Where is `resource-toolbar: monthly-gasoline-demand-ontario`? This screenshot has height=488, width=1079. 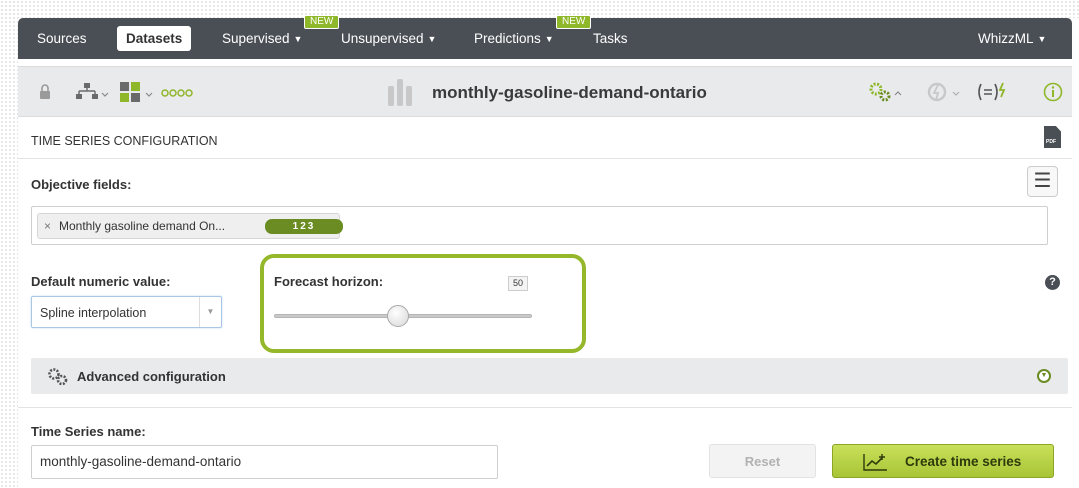 resource-toolbar: monthly-gasoline-demand-ontario is located at coordinates (545, 91).